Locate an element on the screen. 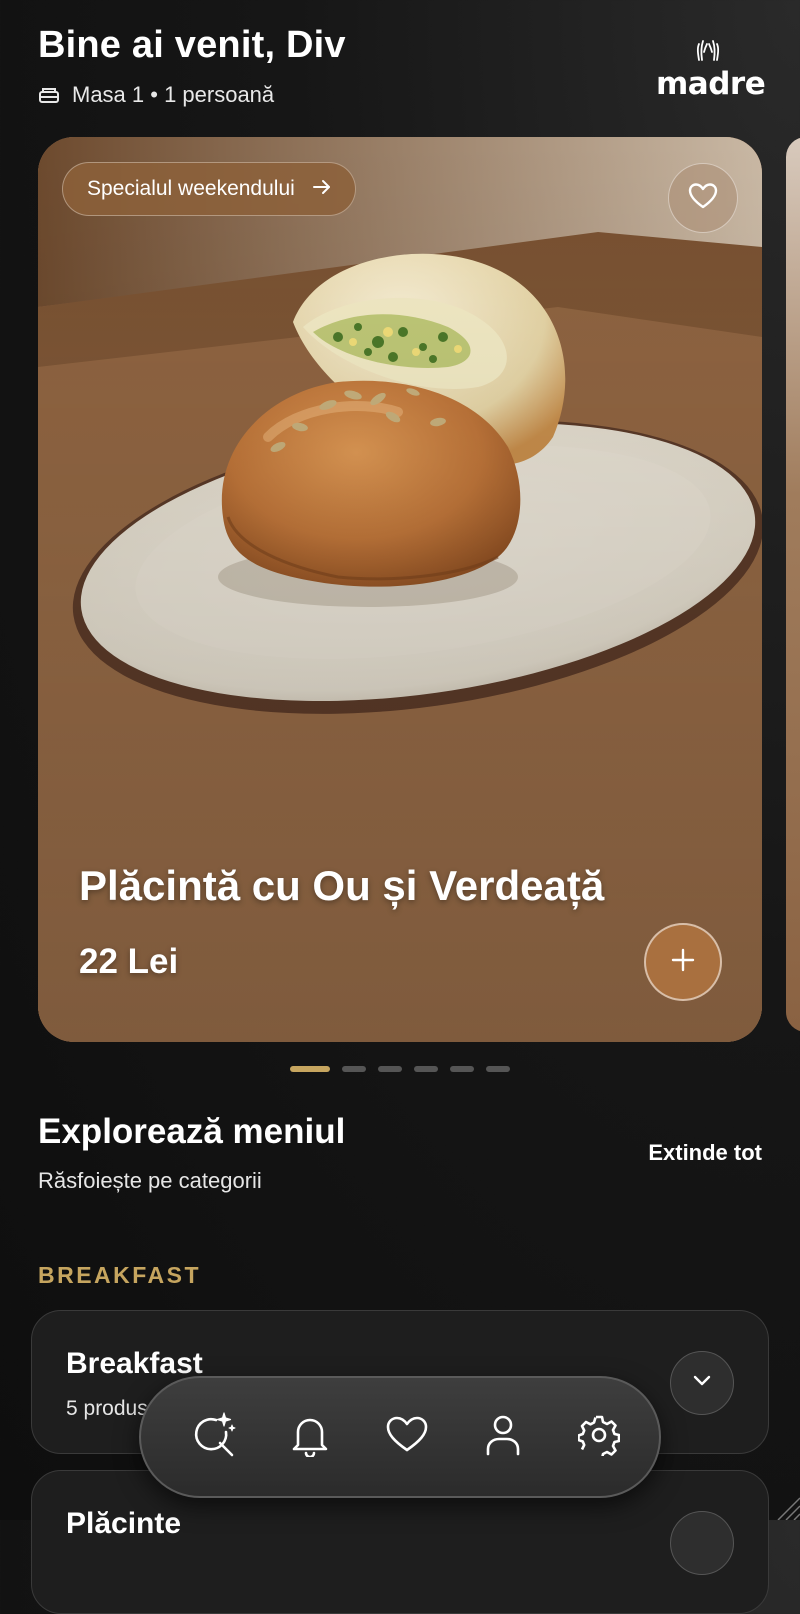 The width and height of the screenshot is (800, 1614). chevron-down-icon is located at coordinates (702, 1383).